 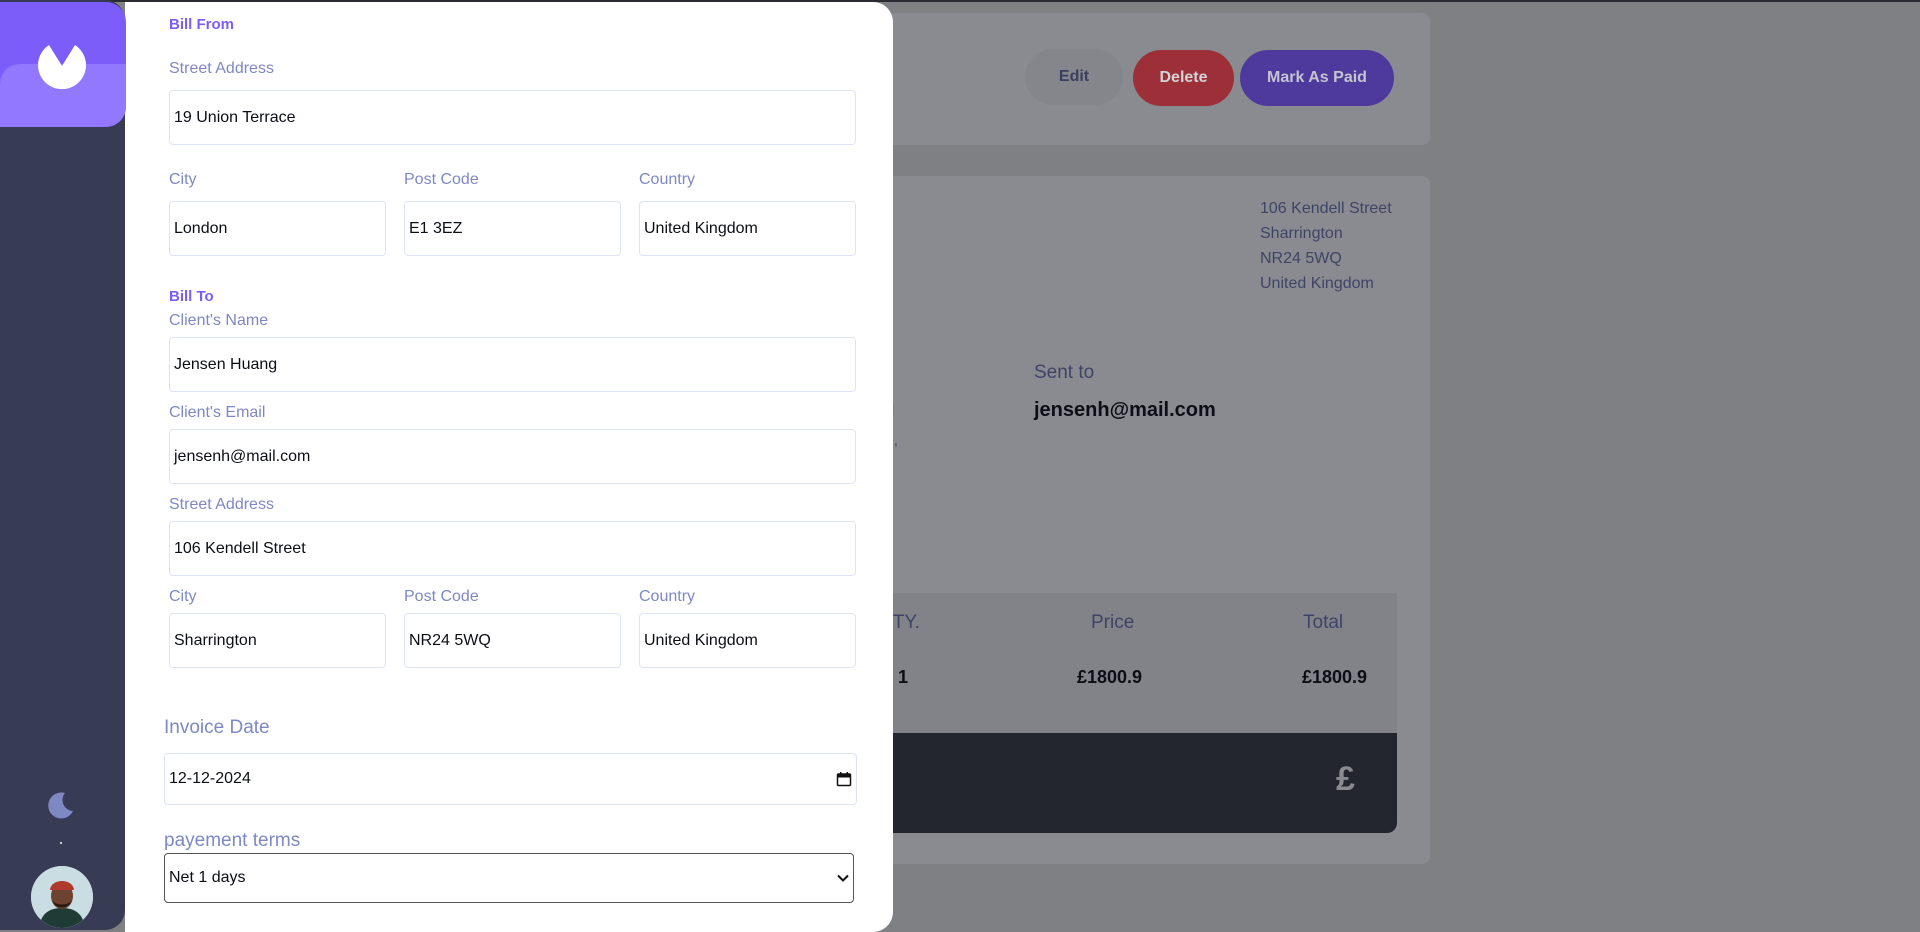 What do you see at coordinates (191, 296) in the screenshot?
I see `bill-to-title: Bill To` at bounding box center [191, 296].